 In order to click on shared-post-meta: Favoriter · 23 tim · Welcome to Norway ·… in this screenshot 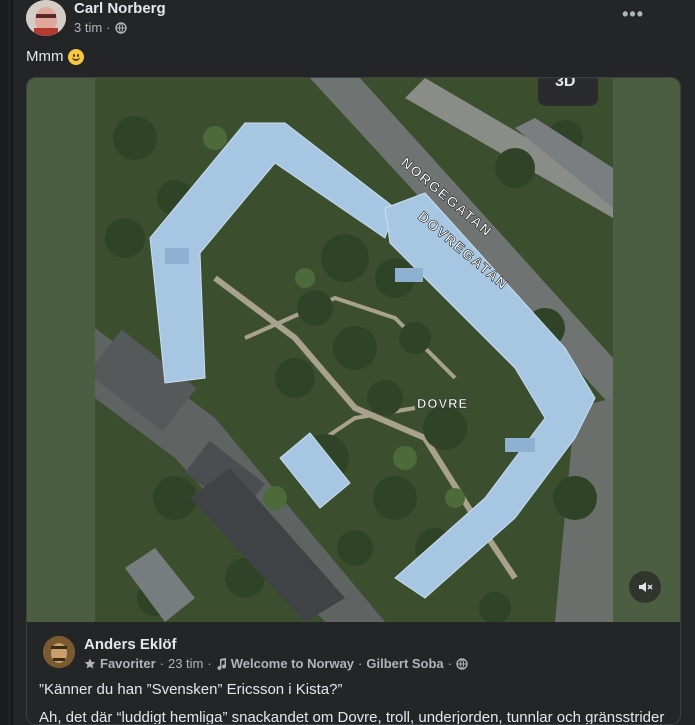, I will do `click(276, 663)`.